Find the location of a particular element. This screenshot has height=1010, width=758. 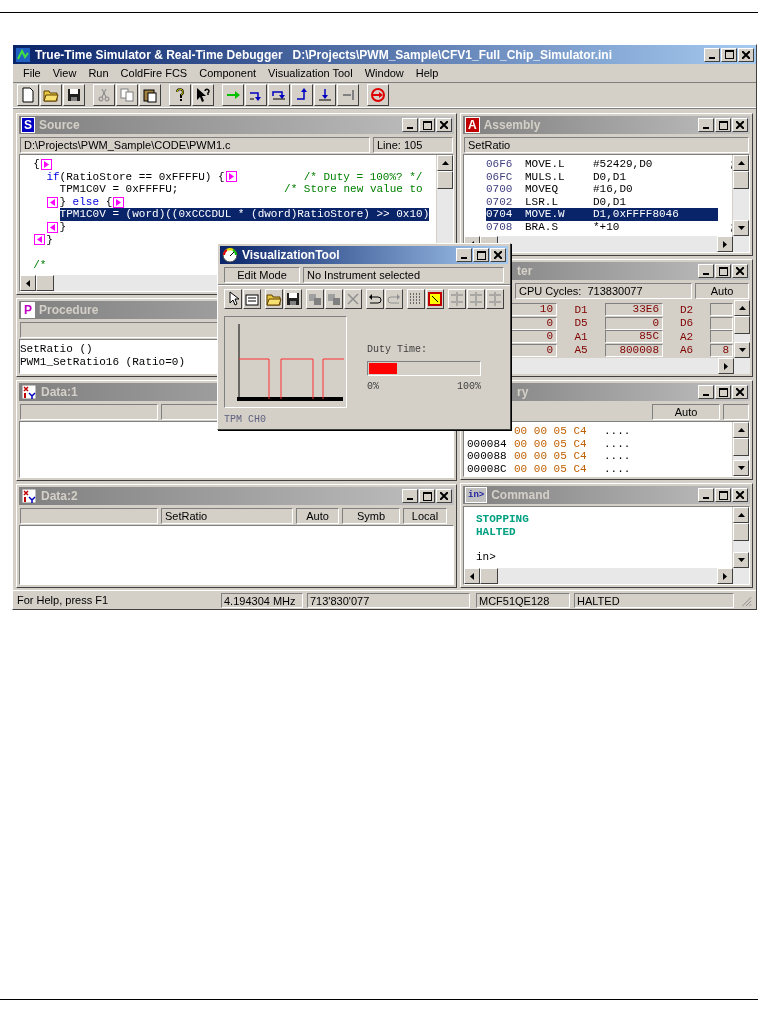

status-text: For Help, press F1 is located at coordinates (63, 600).